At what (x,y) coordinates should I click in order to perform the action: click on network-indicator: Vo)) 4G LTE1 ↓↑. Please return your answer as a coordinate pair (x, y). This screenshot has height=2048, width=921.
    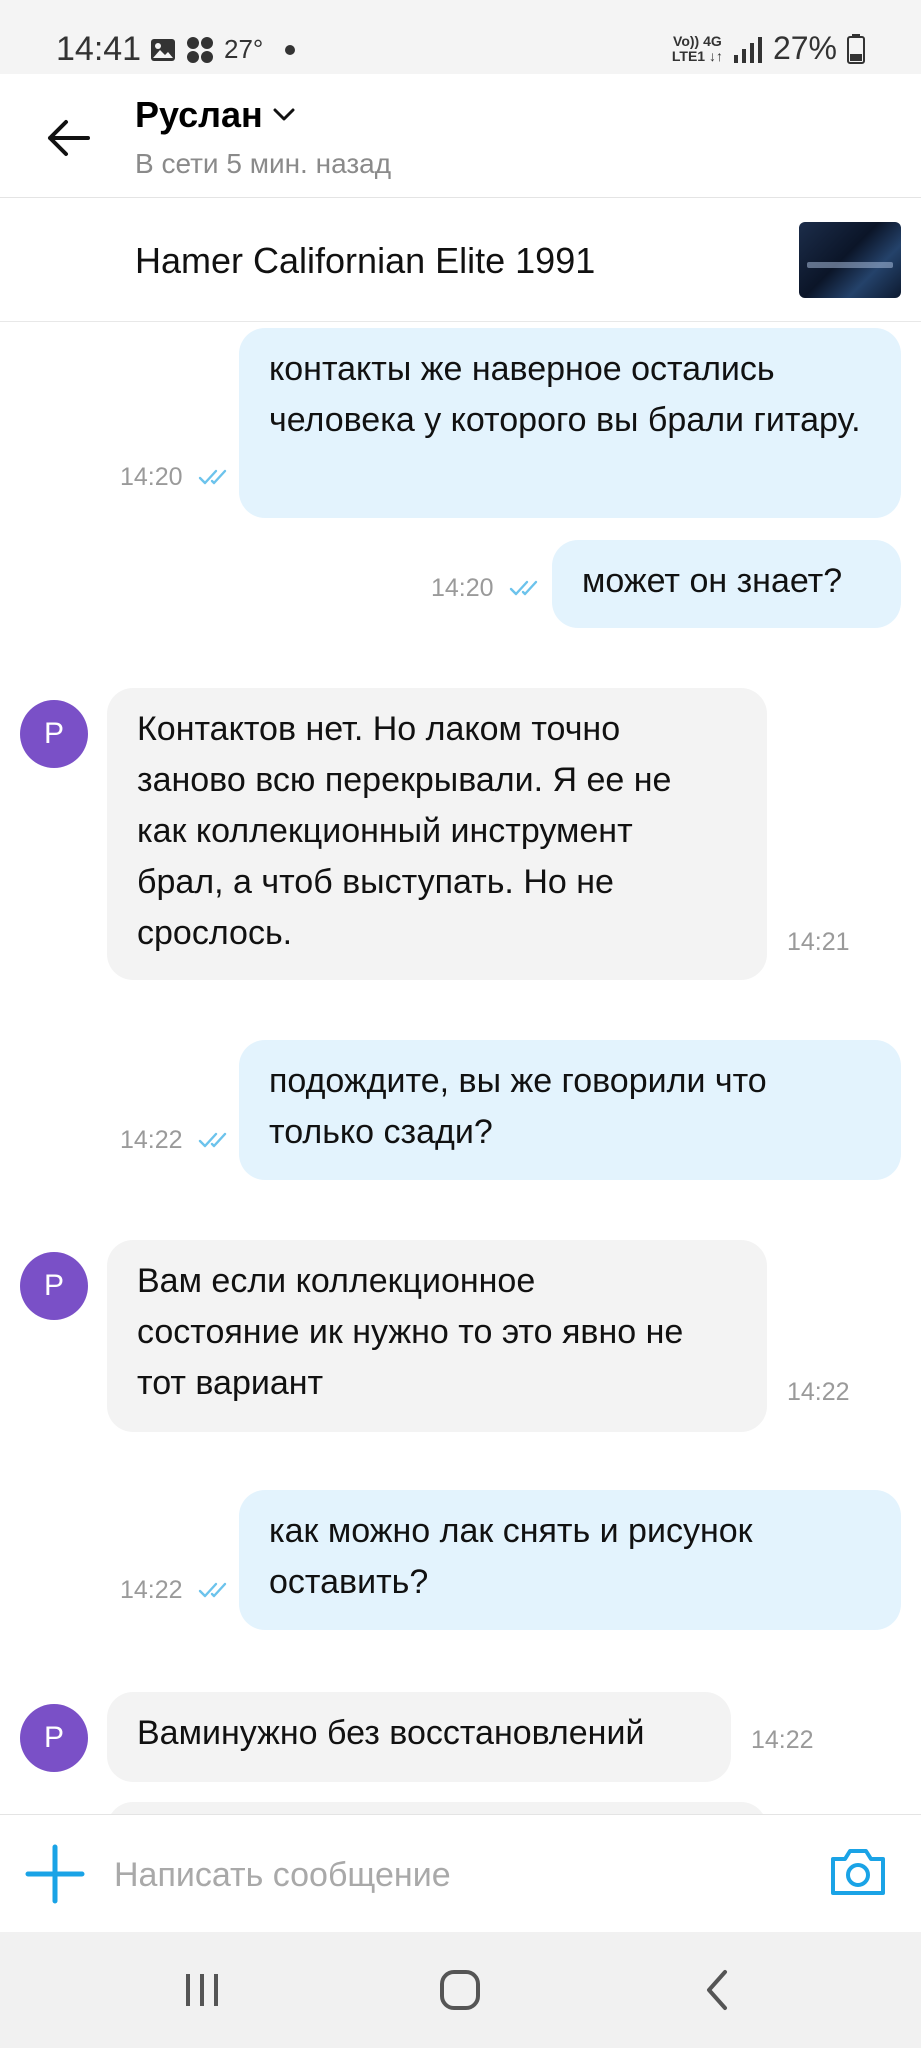
    Looking at the image, I should click on (697, 48).